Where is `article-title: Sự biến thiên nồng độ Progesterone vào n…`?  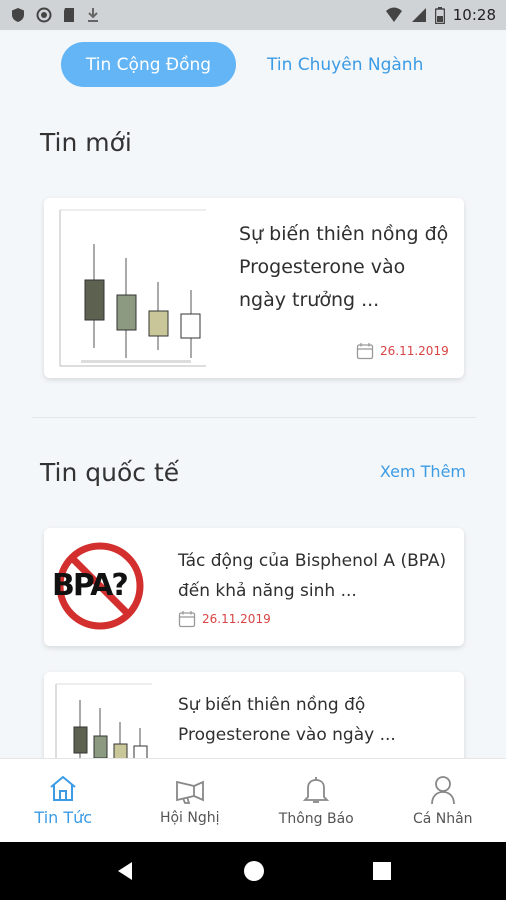
article-title: Sự biến thiên nồng độ Progesterone vào n… is located at coordinates (287, 720).